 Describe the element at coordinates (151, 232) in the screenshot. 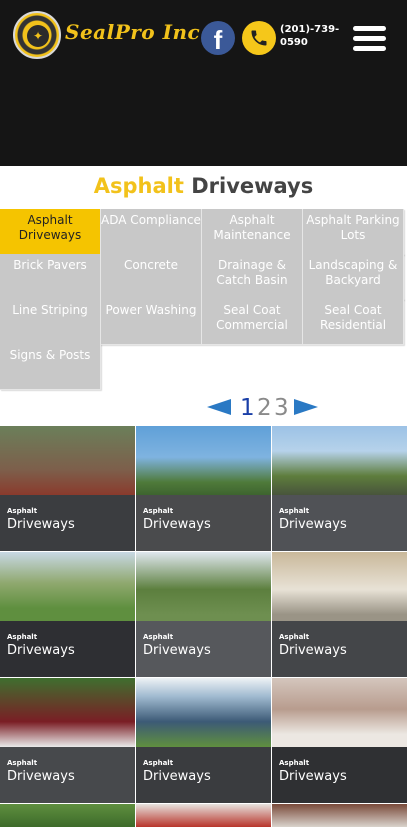

I see `tab-ada-compliance: ADA Compliance` at that location.